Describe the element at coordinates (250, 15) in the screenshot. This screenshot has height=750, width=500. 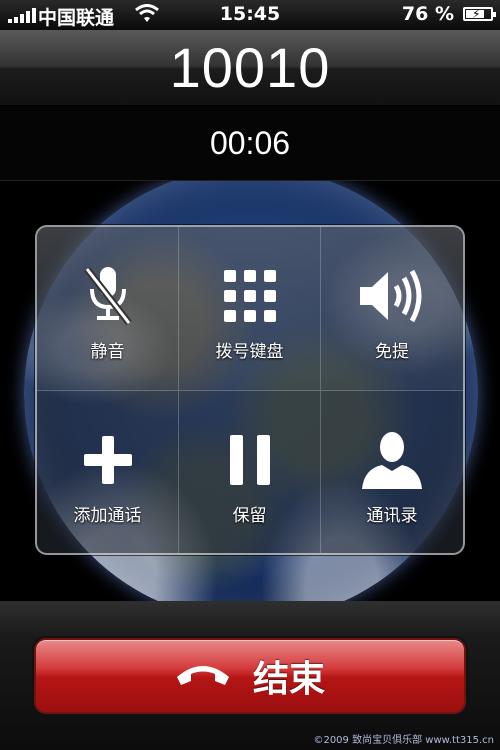
I see `status-bar: 中国联通 15:45 76 % ⚡` at that location.